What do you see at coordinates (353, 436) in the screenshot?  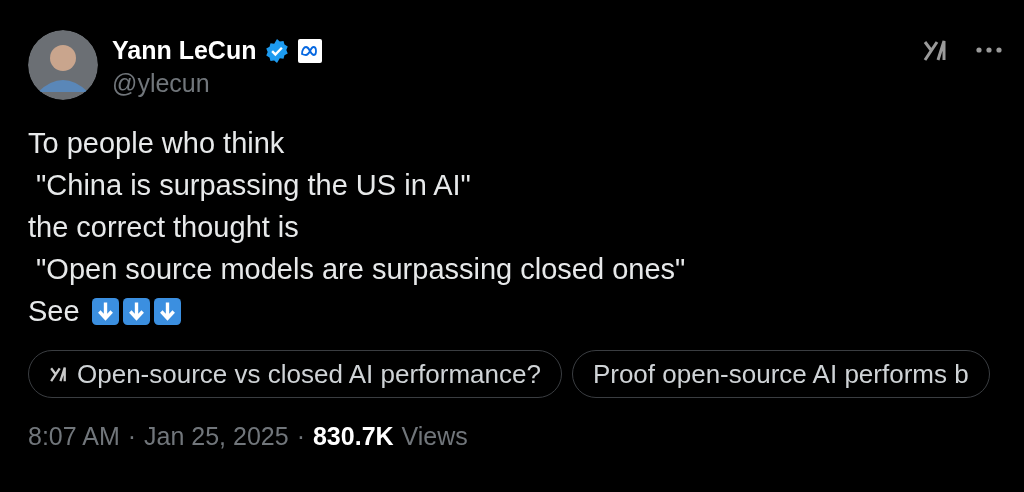 I see `view-count: 830.7K` at bounding box center [353, 436].